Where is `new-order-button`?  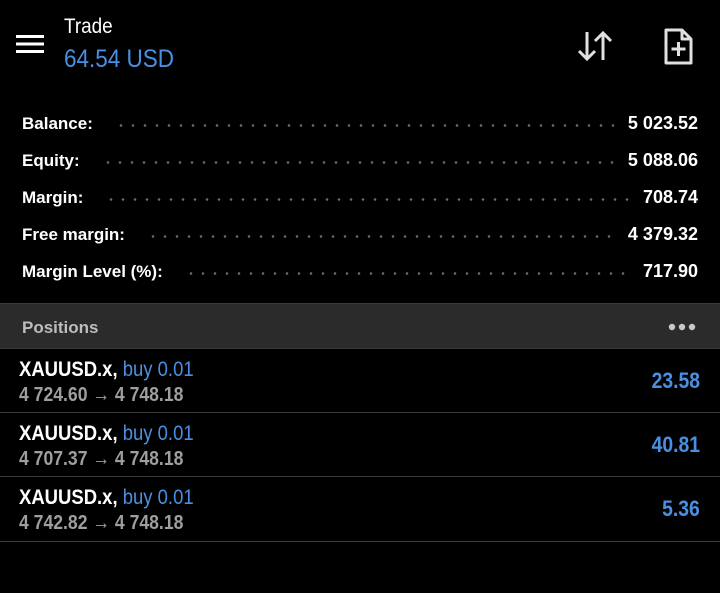 new-order-button is located at coordinates (678, 47).